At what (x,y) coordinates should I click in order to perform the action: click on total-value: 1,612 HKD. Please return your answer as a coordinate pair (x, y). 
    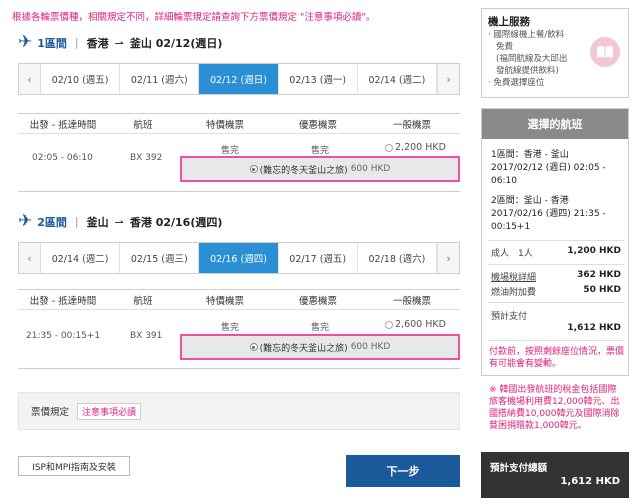
    Looking at the image, I should click on (590, 481).